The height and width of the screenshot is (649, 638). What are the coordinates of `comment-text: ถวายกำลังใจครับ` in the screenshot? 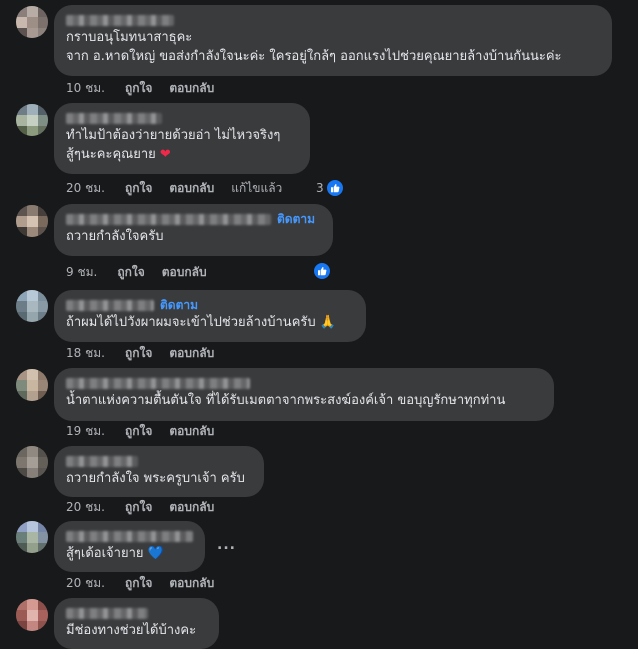 It's located at (115, 236).